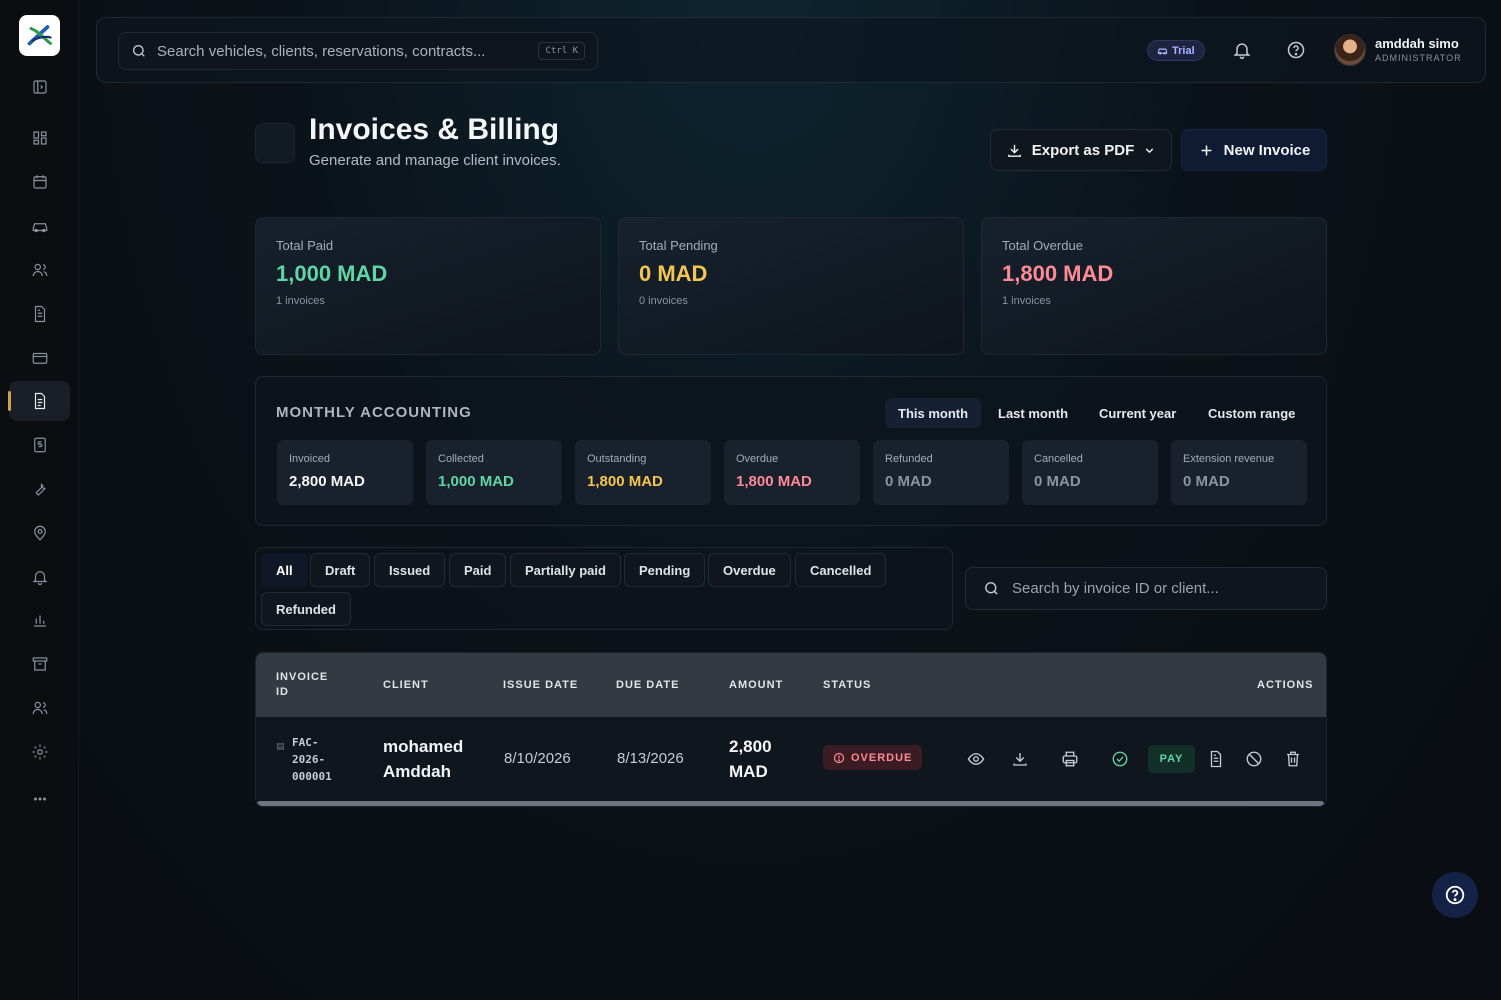 Image resolution: width=1501 pixels, height=1000 pixels. I want to click on delete-invoice-button, so click(1293, 761).